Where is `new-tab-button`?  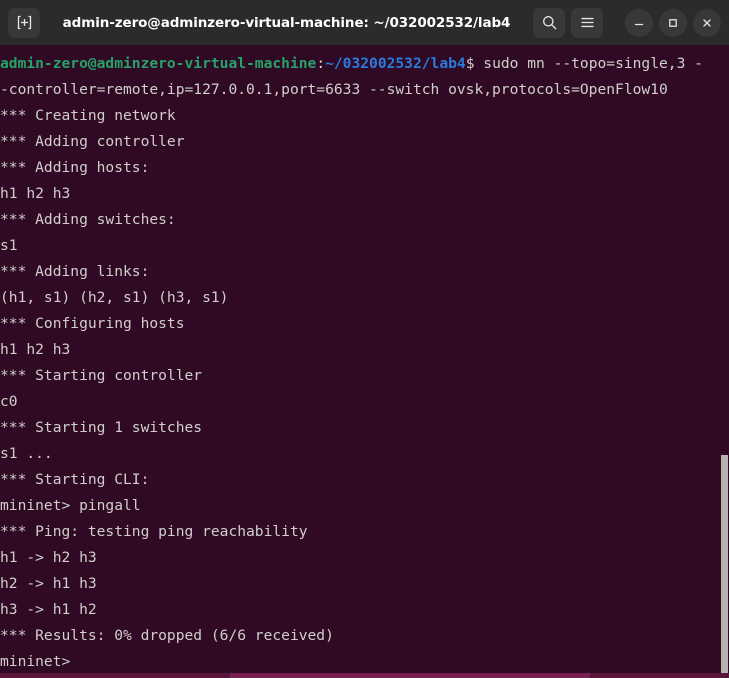 new-tab-button is located at coordinates (24, 22).